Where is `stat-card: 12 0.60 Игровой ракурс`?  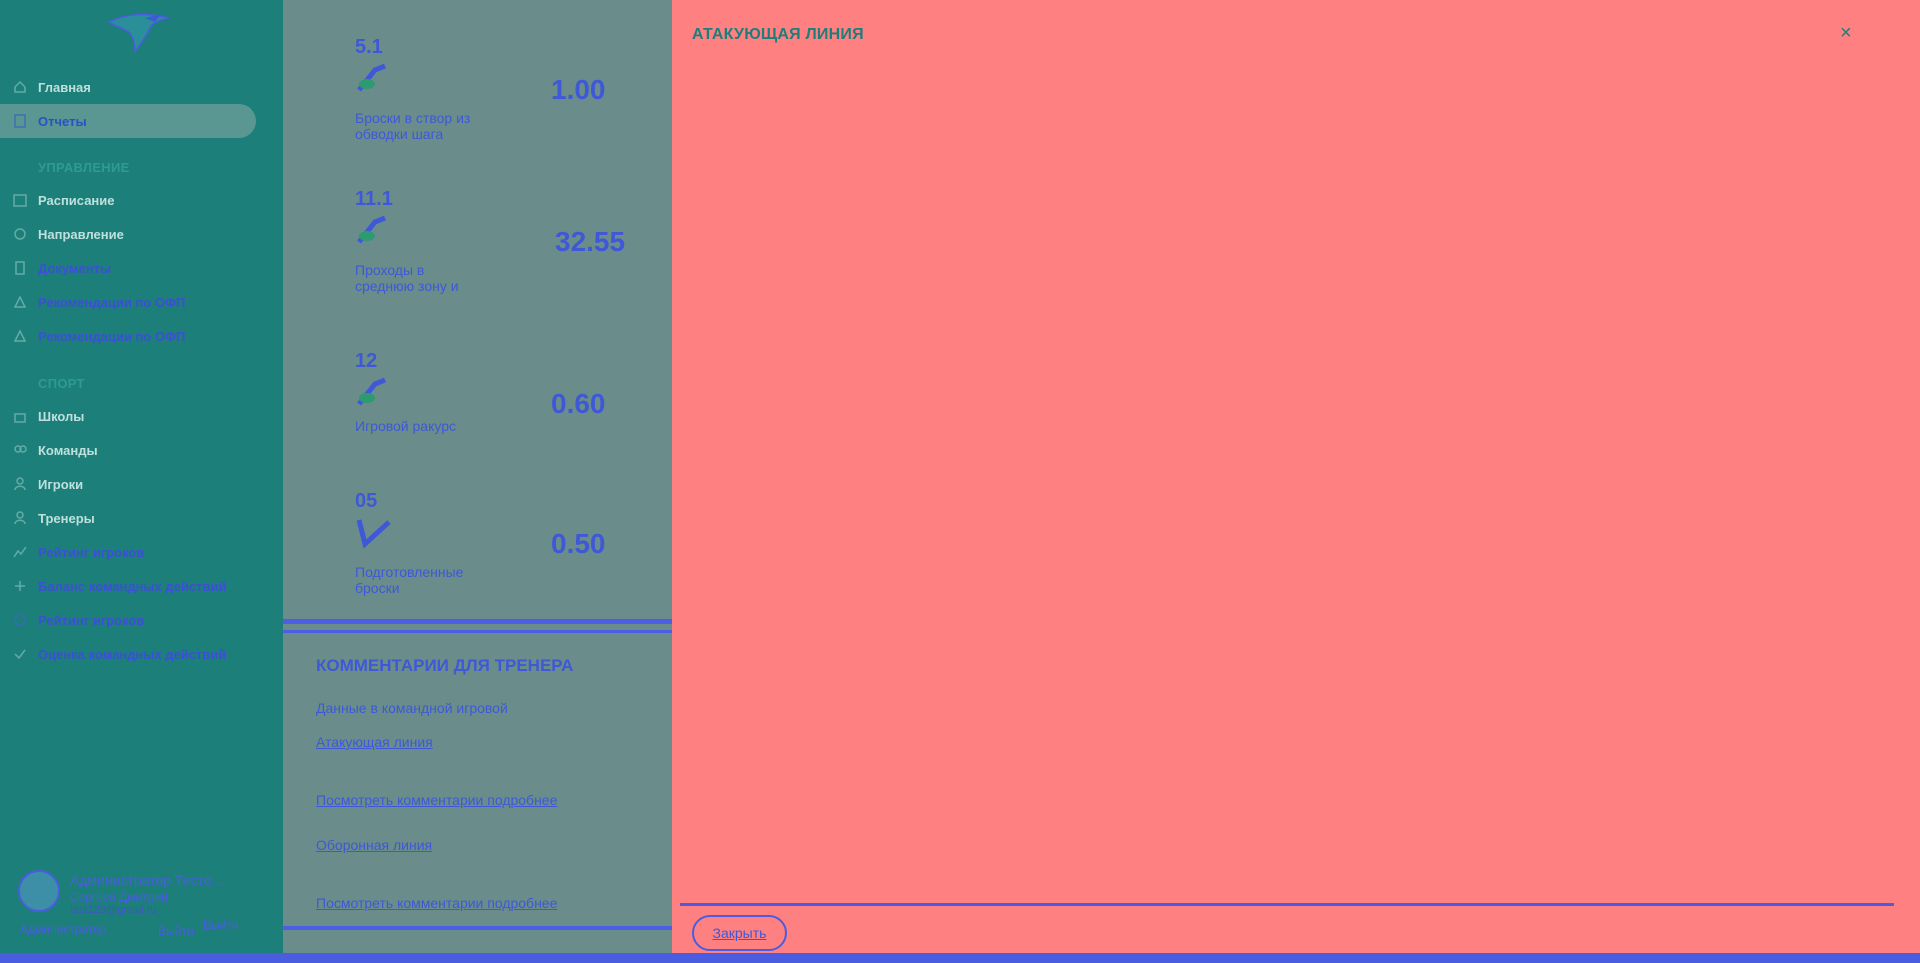 stat-card: 12 0.60 Игровой ракурс is located at coordinates (505, 421).